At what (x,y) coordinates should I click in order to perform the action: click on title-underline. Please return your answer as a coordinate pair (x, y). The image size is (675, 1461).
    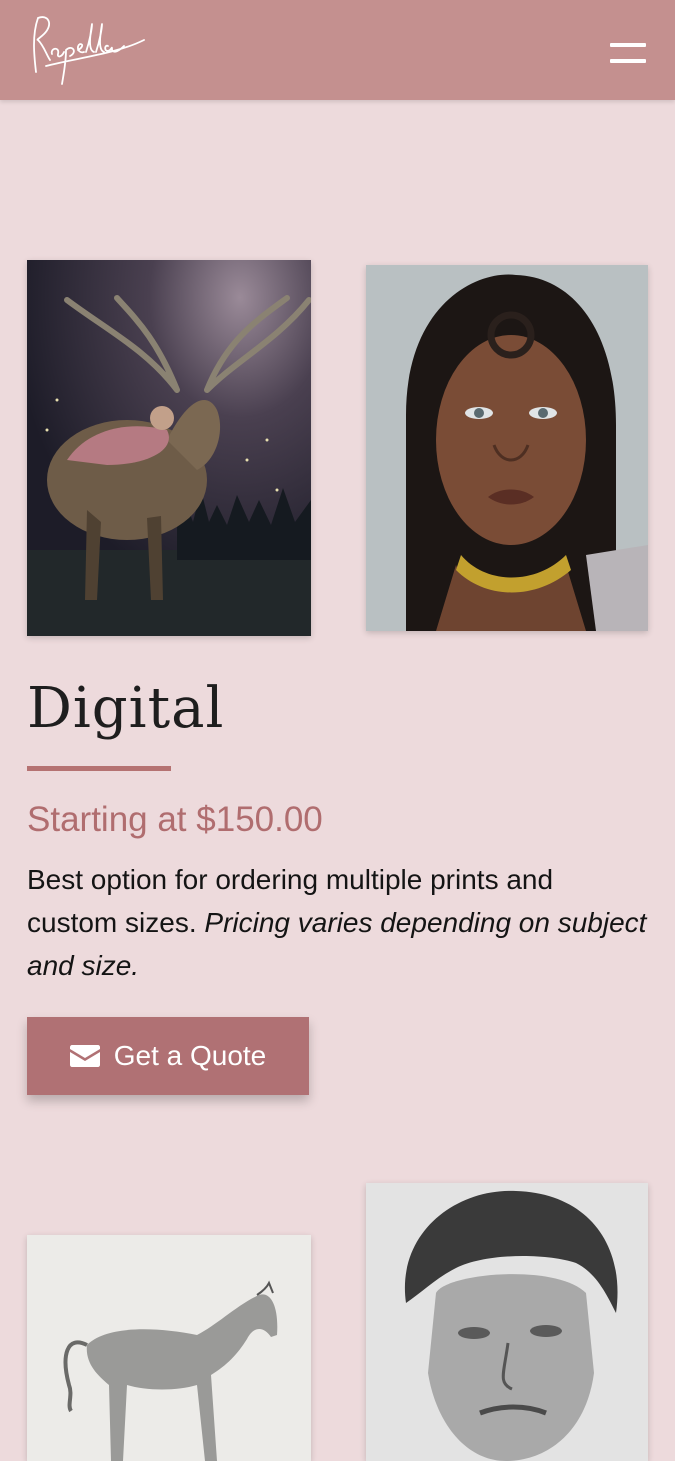
    Looking at the image, I should click on (99, 768).